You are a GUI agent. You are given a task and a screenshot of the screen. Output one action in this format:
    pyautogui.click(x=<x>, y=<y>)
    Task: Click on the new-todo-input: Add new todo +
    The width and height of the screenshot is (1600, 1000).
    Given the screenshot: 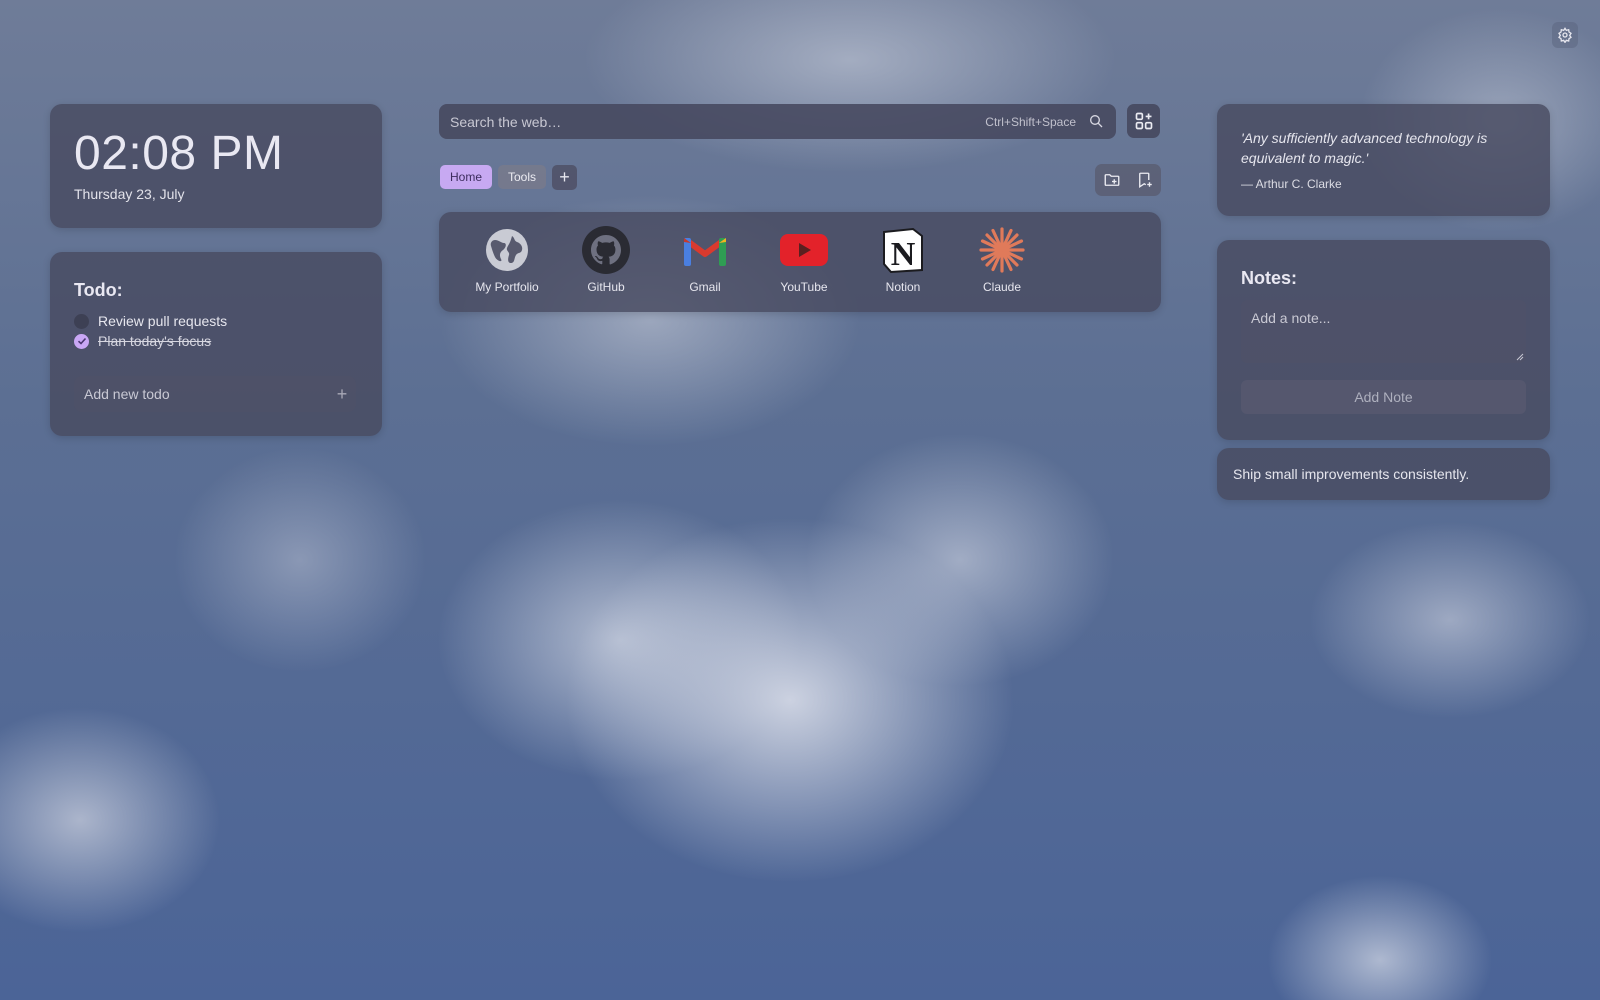 What is the action you would take?
    pyautogui.click(x=215, y=394)
    